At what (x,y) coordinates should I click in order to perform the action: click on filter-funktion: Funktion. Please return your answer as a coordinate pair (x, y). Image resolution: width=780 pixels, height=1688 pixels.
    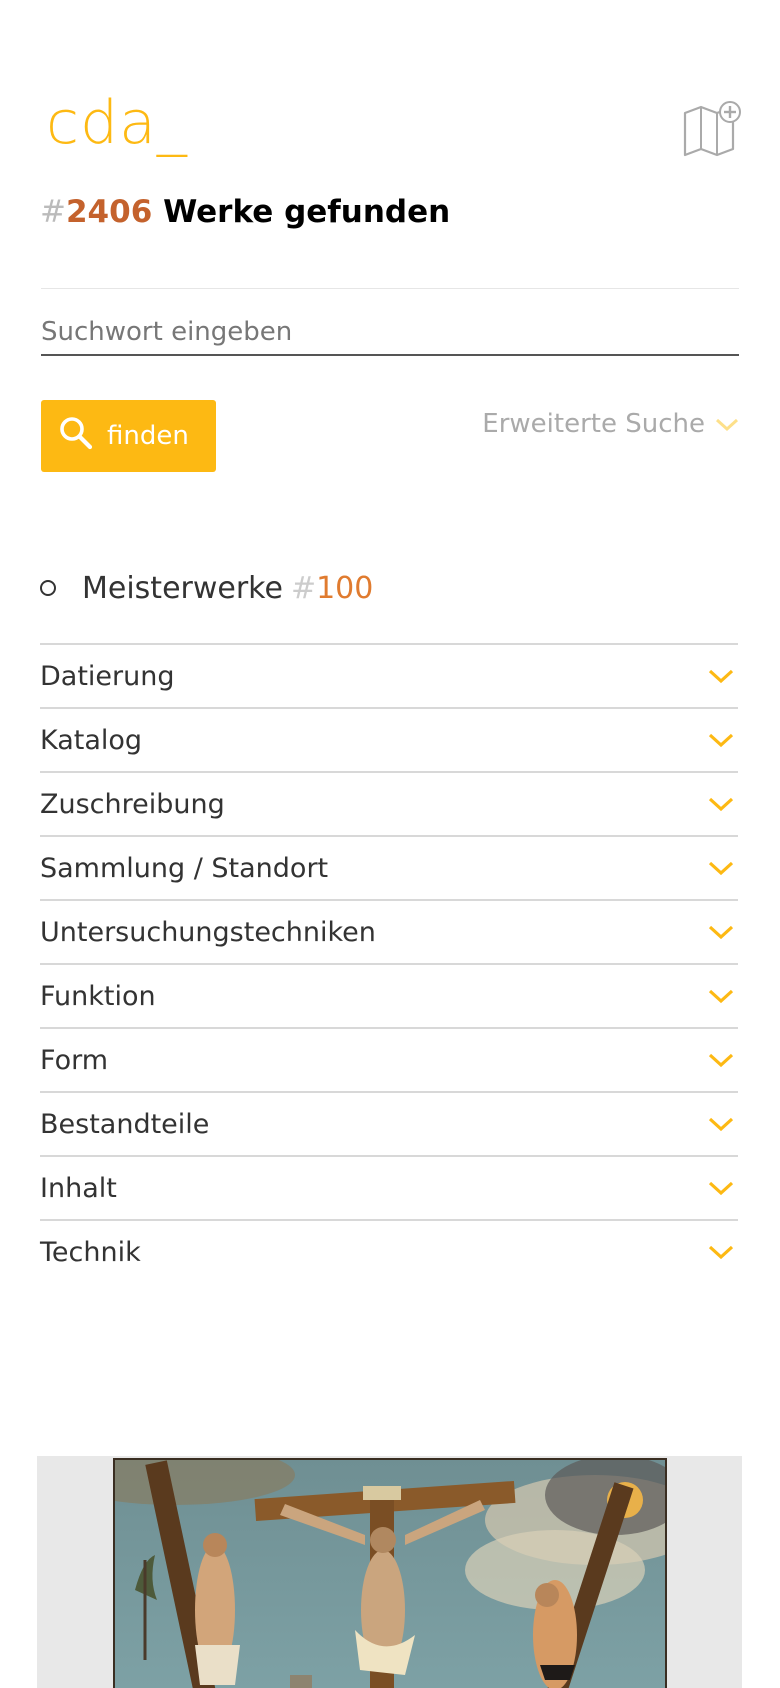
    Looking at the image, I should click on (389, 995).